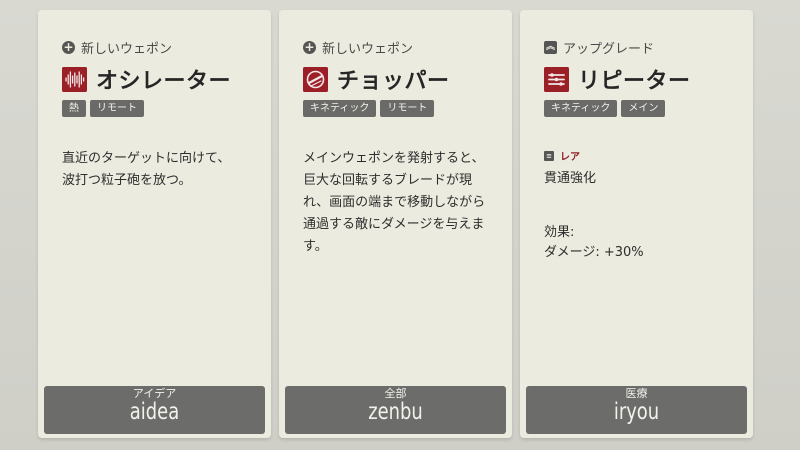 This screenshot has width=800, height=450. I want to click on rarity-icon: ≡, so click(549, 155).